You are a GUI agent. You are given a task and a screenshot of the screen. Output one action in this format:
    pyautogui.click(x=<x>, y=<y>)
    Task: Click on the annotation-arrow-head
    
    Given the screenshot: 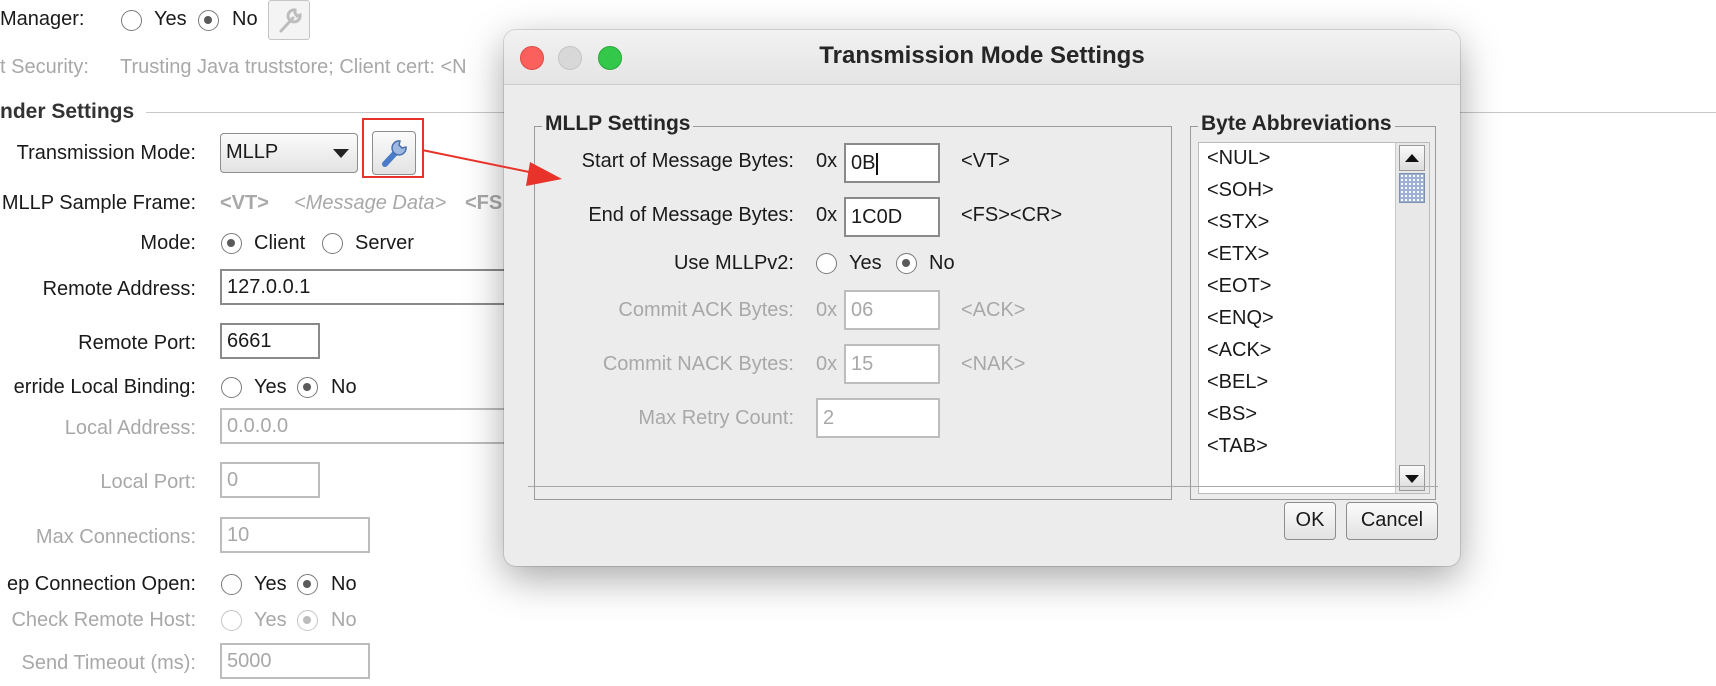 What is the action you would take?
    pyautogui.click(x=544, y=174)
    